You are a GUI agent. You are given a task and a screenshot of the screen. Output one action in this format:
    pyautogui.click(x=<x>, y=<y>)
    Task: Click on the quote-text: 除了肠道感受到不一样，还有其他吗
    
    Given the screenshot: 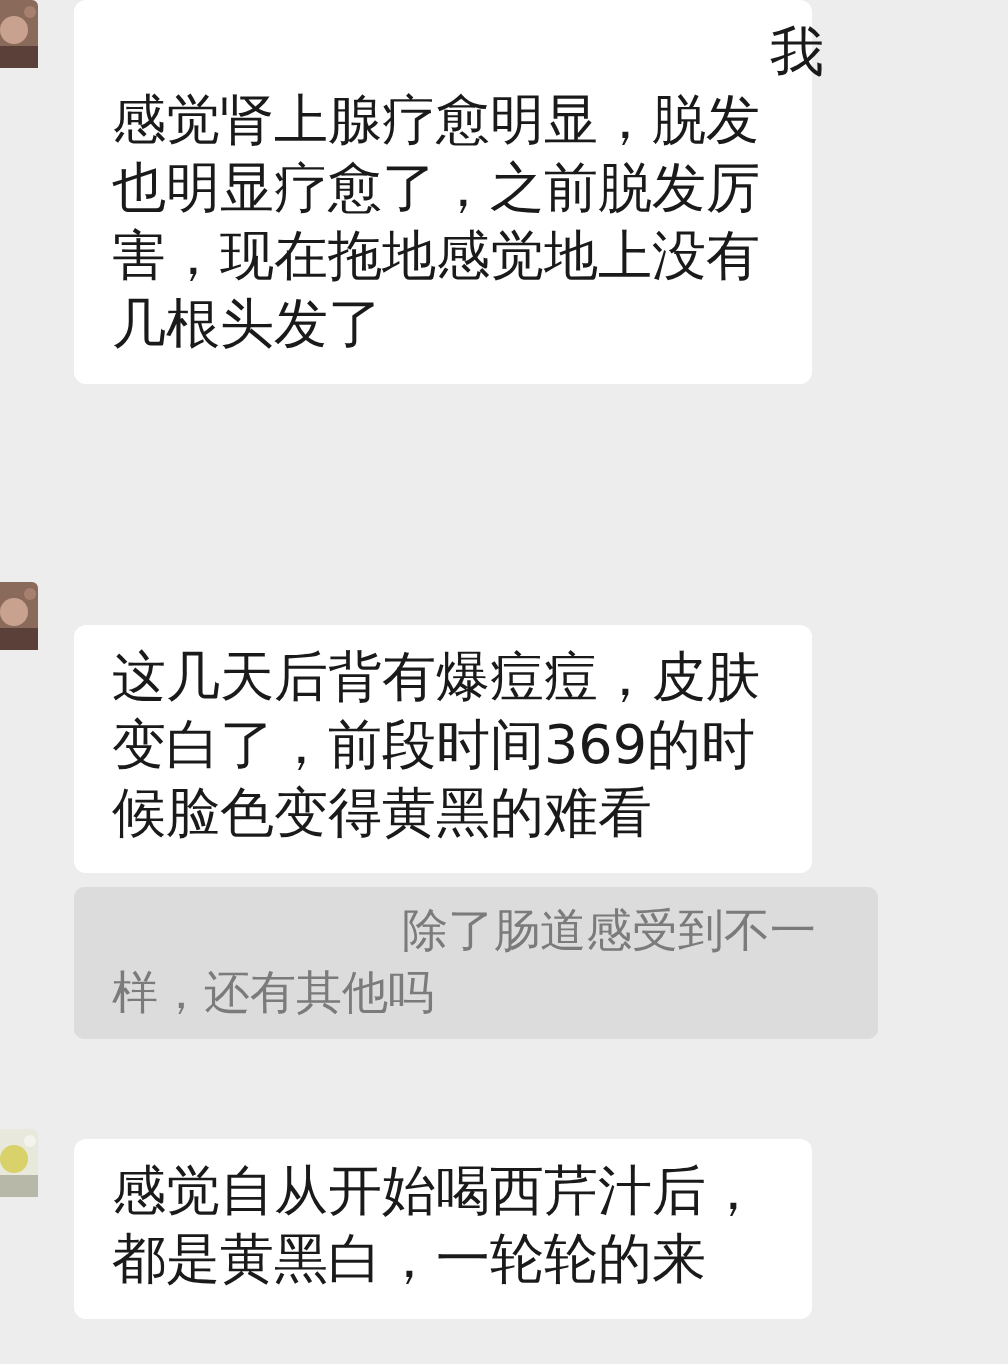 What is the action you would take?
    pyautogui.click(x=464, y=961)
    